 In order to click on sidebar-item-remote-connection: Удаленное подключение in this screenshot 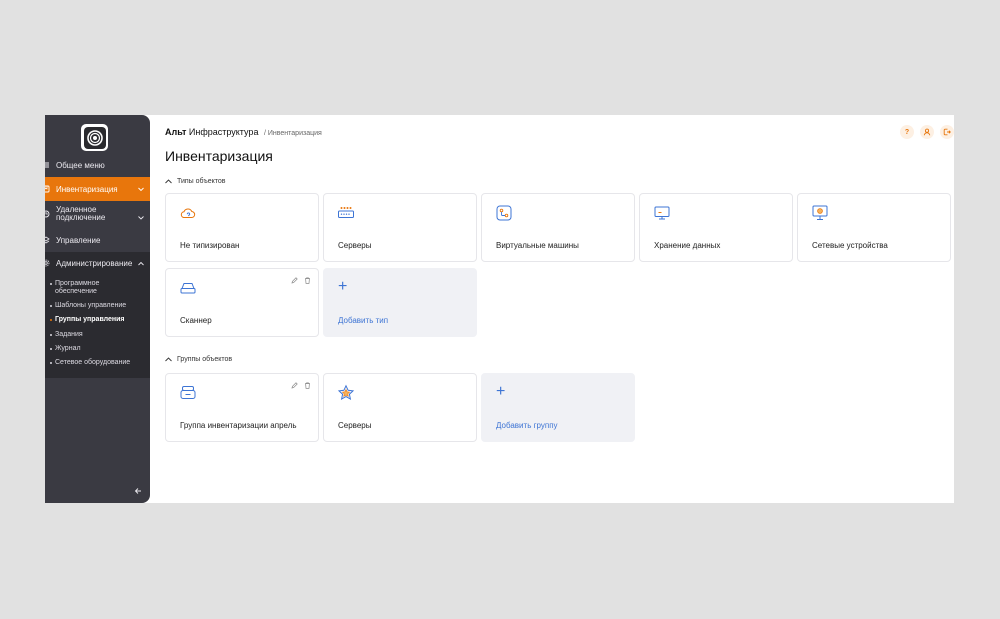, I will do `click(97, 217)`.